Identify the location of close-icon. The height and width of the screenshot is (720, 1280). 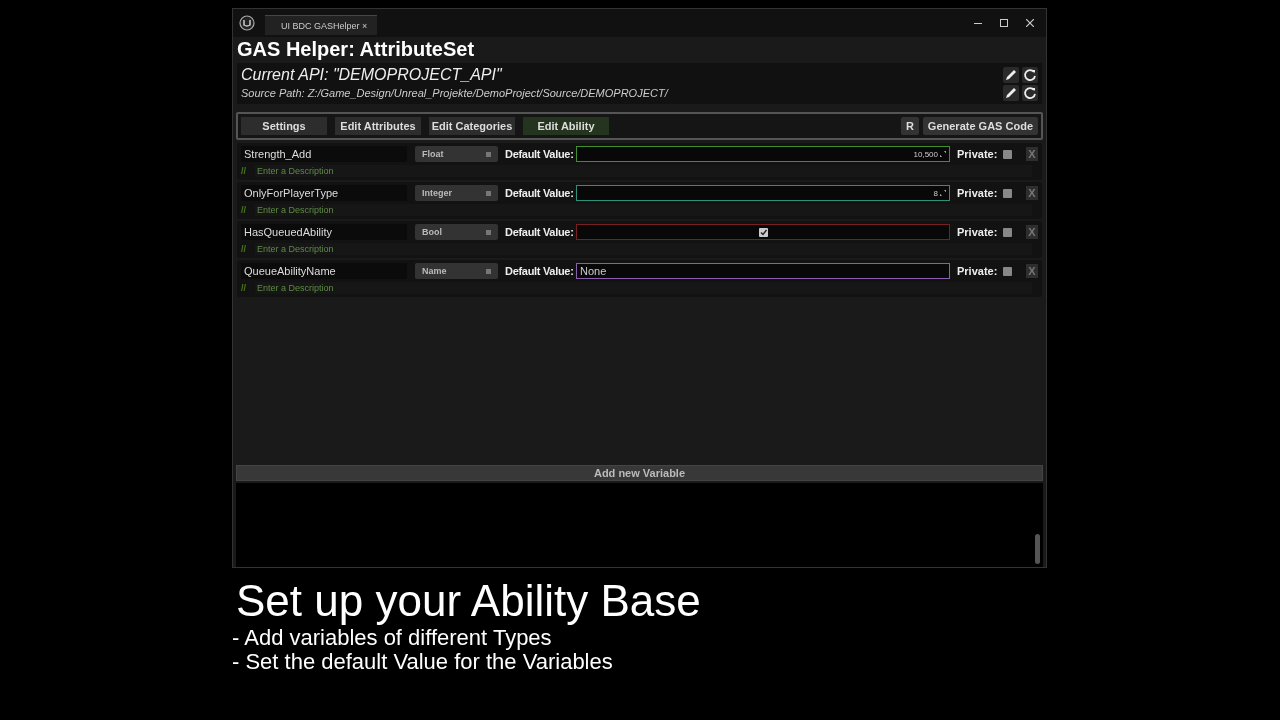
(1030, 23).